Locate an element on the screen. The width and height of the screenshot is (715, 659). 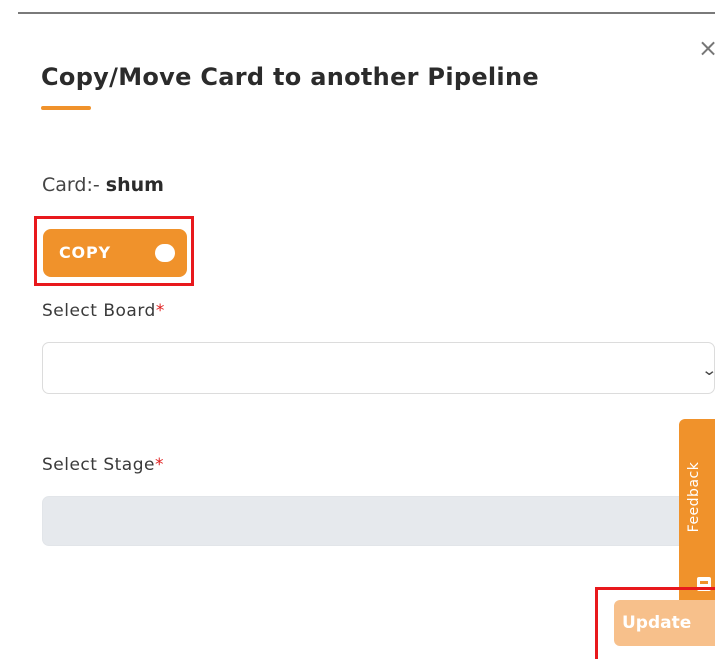
toggle-knob is located at coordinates (165, 253).